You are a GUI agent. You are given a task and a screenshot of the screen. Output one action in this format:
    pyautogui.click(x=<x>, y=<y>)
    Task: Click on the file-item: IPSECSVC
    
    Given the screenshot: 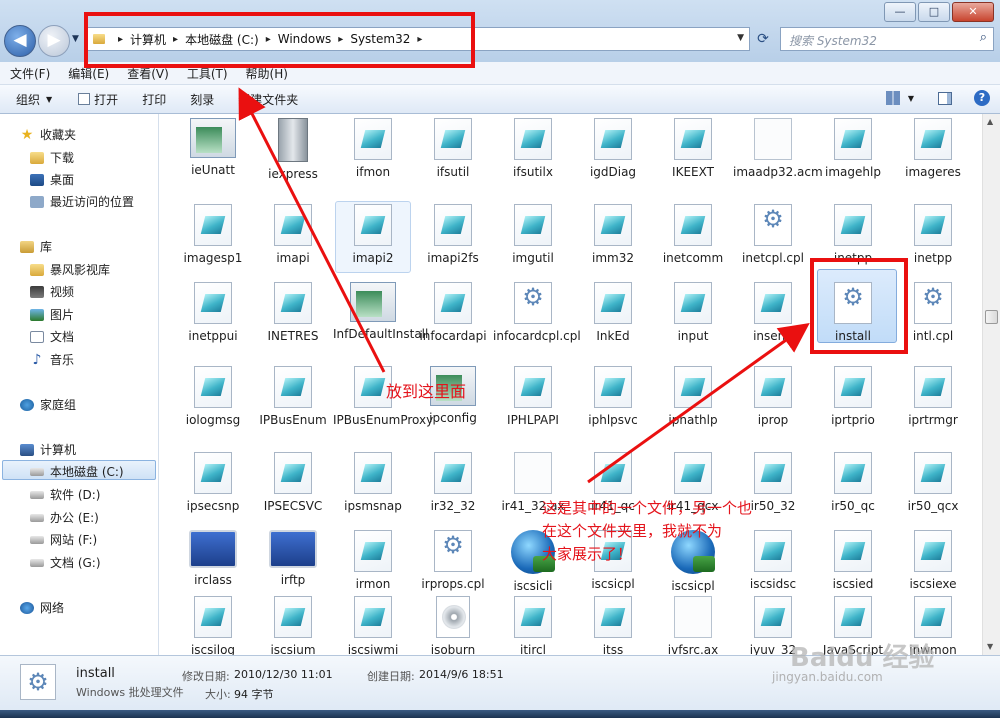 What is the action you would take?
    pyautogui.click(x=293, y=483)
    